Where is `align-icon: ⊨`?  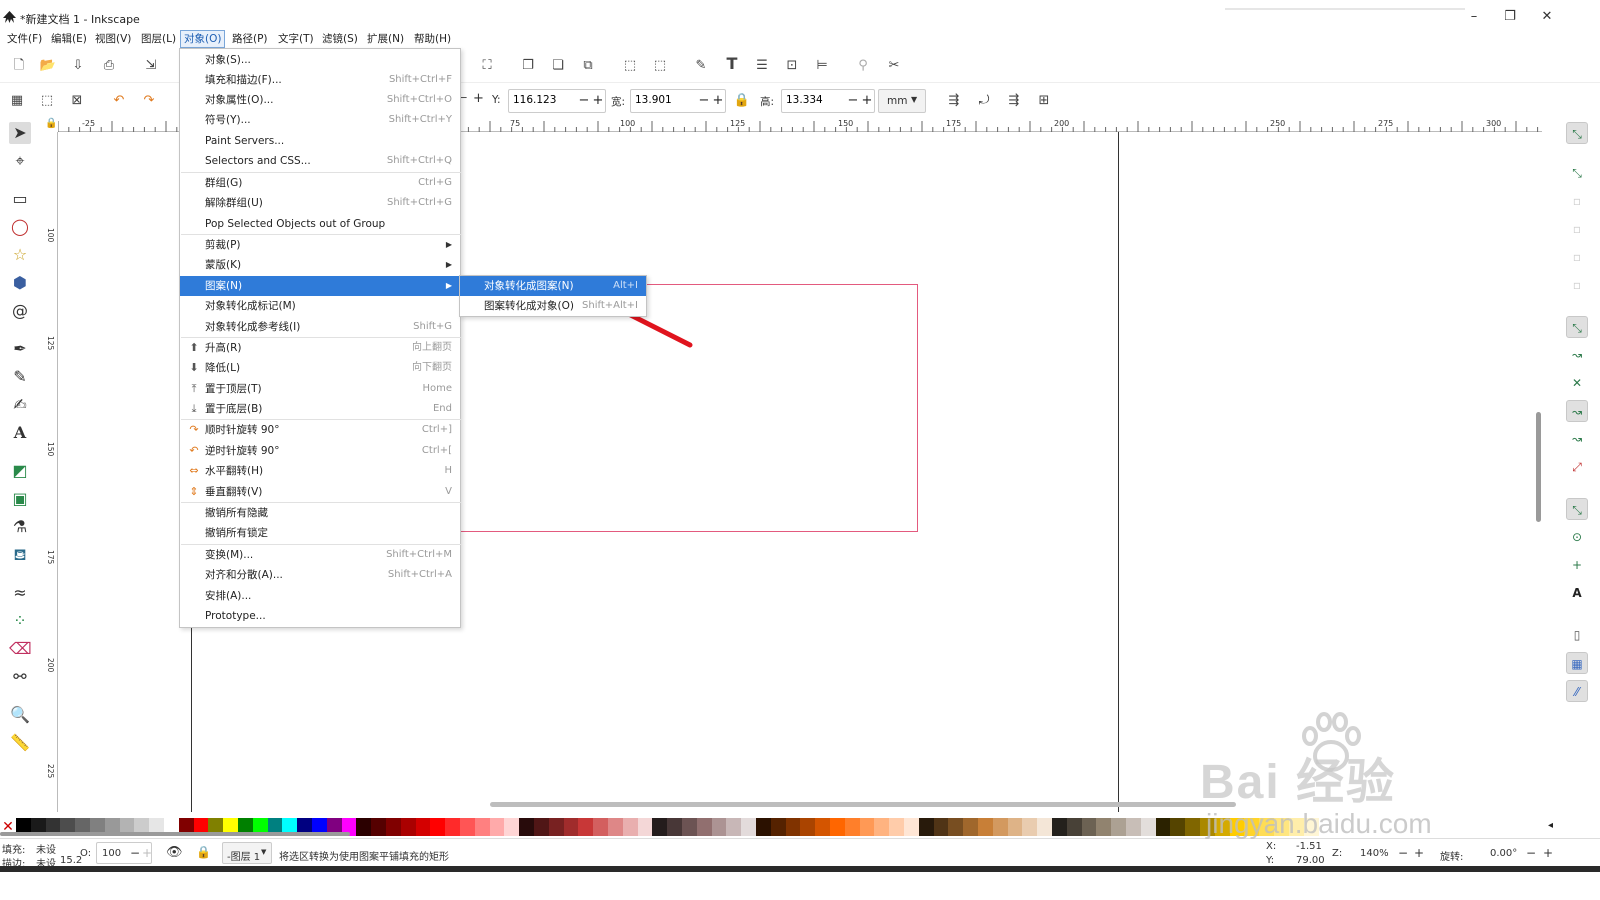
align-icon: ⊨ is located at coordinates (822, 66).